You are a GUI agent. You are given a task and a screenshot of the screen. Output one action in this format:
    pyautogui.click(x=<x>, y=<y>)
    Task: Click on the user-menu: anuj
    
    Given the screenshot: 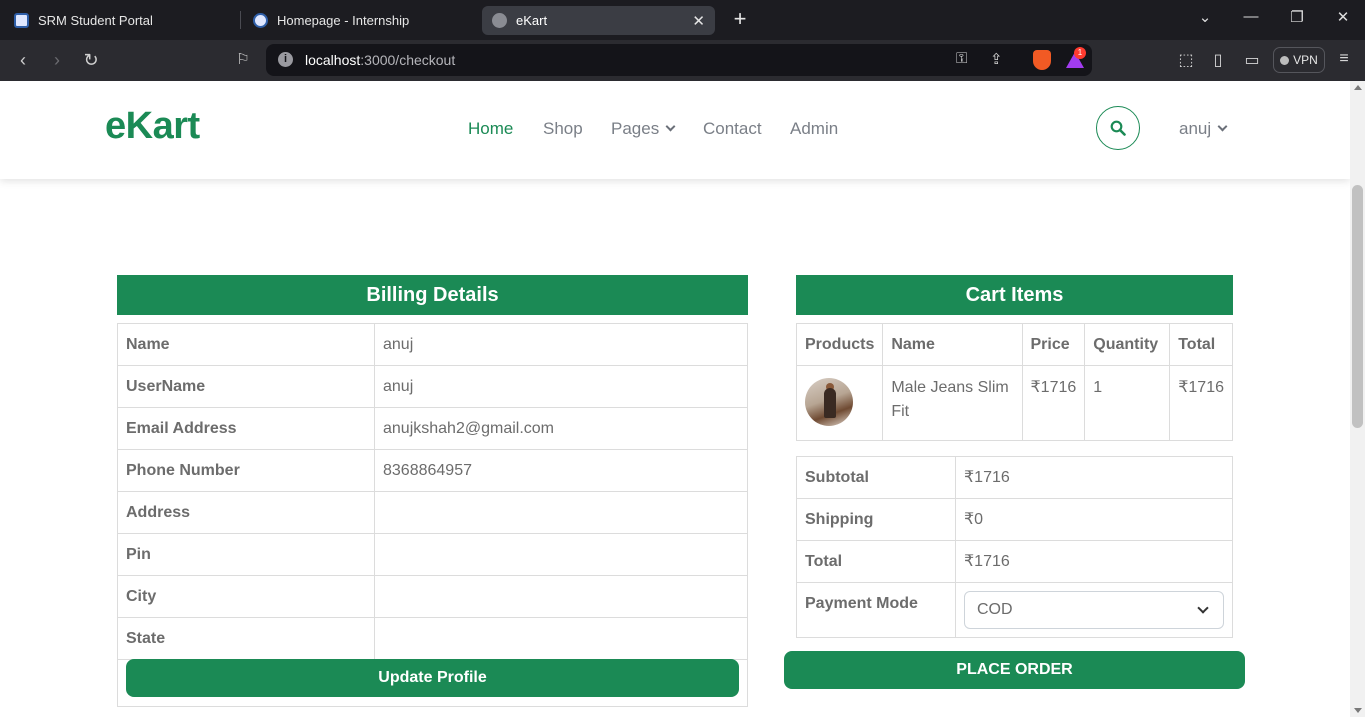 What is the action you would take?
    pyautogui.click(x=1203, y=129)
    